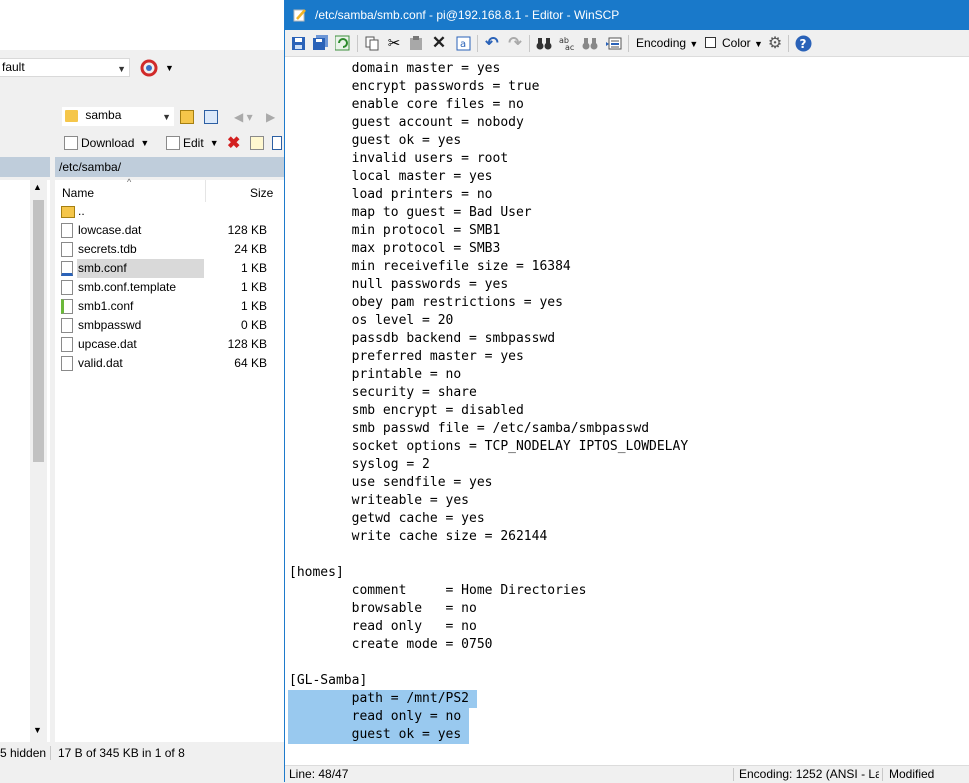 Image resolution: width=969 pixels, height=783 pixels. I want to click on code-line: encrypt passwords = true, so click(414, 86).